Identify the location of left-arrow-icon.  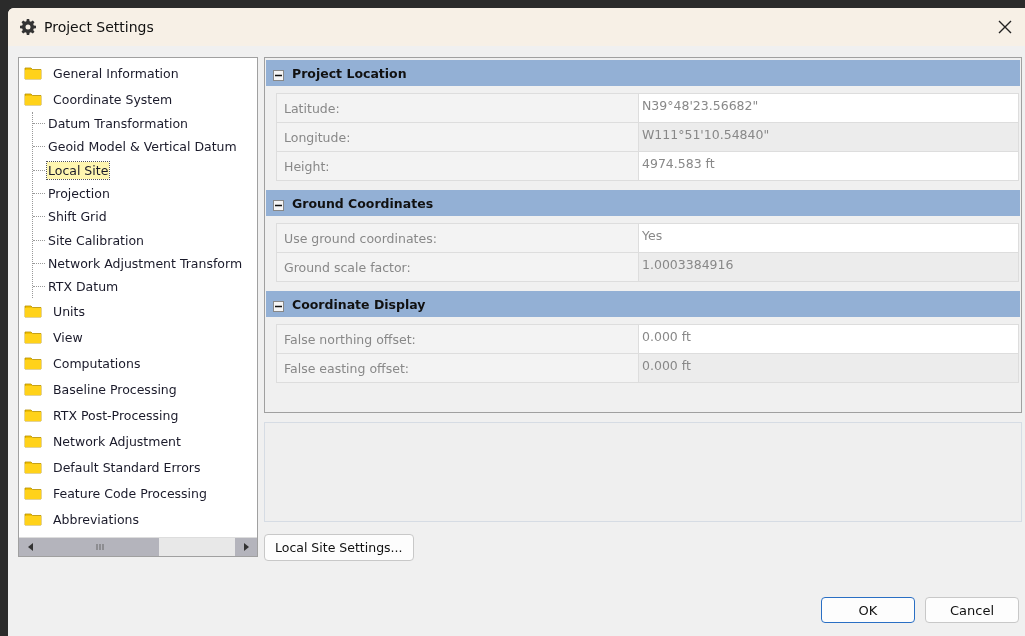
(30, 547).